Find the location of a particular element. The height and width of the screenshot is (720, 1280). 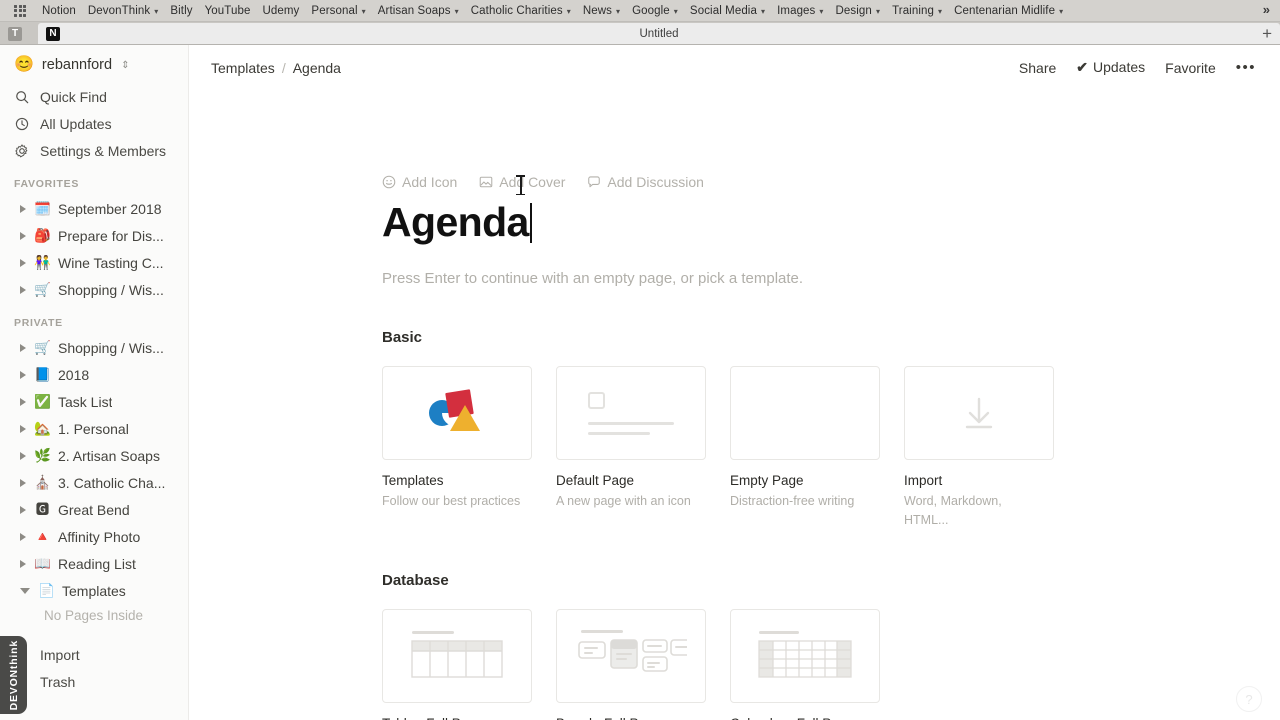

share-button: Share is located at coordinates (1037, 68).